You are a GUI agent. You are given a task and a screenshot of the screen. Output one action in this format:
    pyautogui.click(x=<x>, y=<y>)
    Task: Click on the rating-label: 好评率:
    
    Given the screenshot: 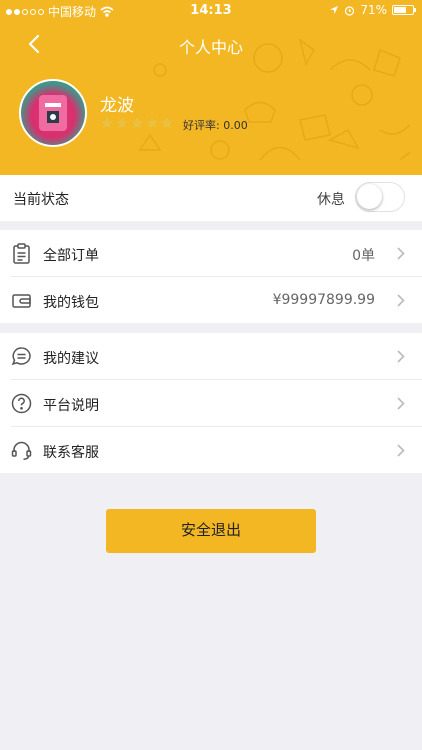 What is the action you would take?
    pyautogui.click(x=201, y=125)
    